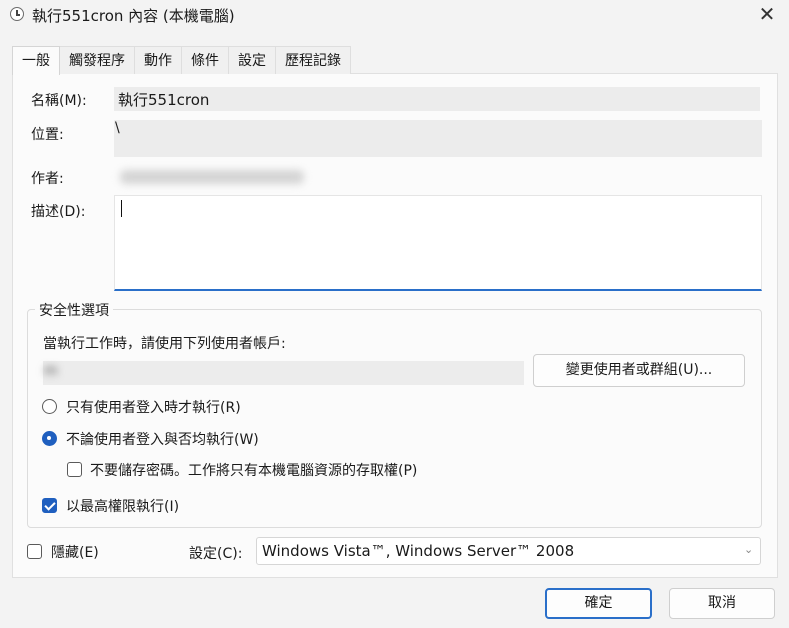  Describe the element at coordinates (122, 506) in the screenshot. I see `highest-privileges-label: 以最高權限執行(I)` at that location.